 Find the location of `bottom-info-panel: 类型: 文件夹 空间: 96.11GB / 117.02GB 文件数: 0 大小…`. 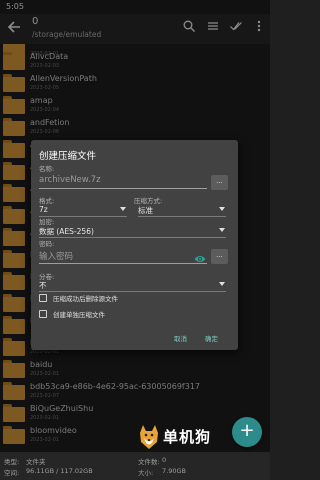

bottom-info-panel: 类型: 文件夹 空间: 96.11GB / 117.02GB 文件数: 0 大小… is located at coordinates (135, 466).